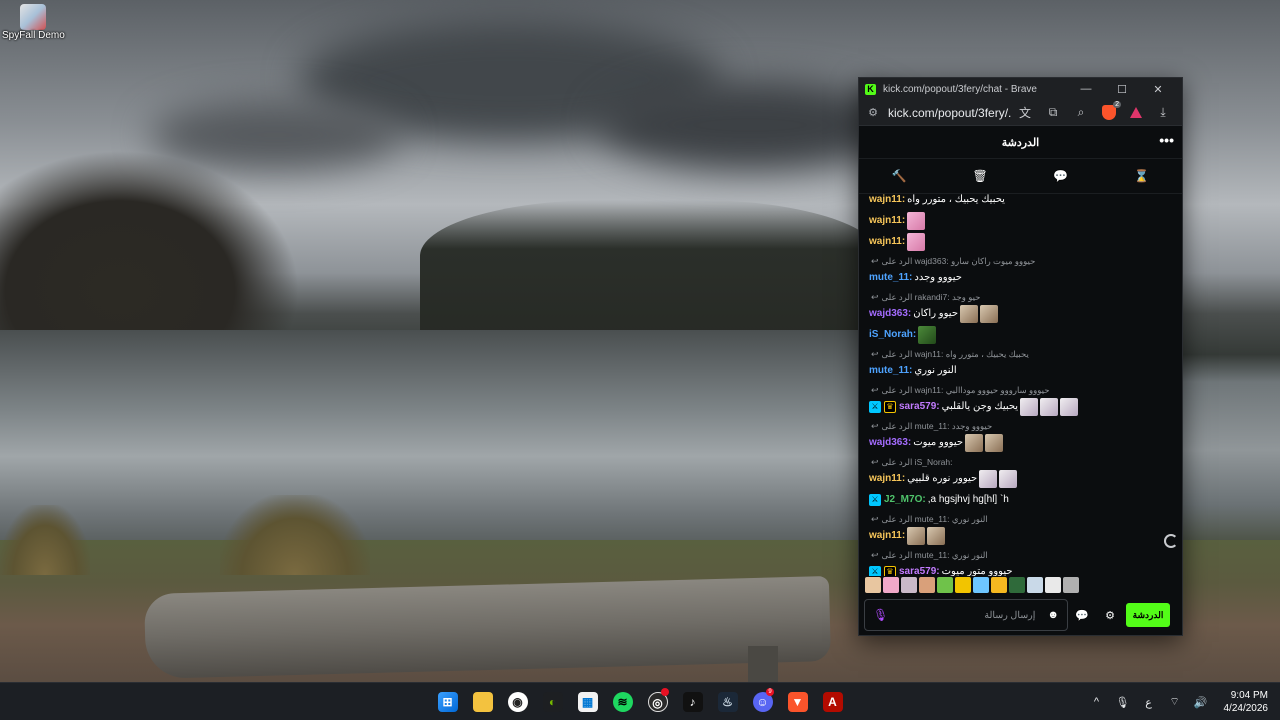 The height and width of the screenshot is (720, 1280). I want to click on address-bar: ⚙ kick.com/popout/3fery/... 文 ⧉ ⌕ 2 ⤓, so click(1020, 113).